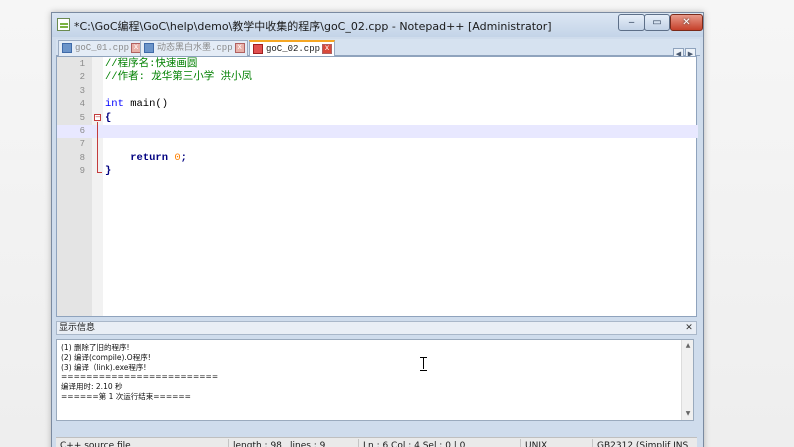  What do you see at coordinates (82, 104) in the screenshot?
I see `line-number: 4` at bounding box center [82, 104].